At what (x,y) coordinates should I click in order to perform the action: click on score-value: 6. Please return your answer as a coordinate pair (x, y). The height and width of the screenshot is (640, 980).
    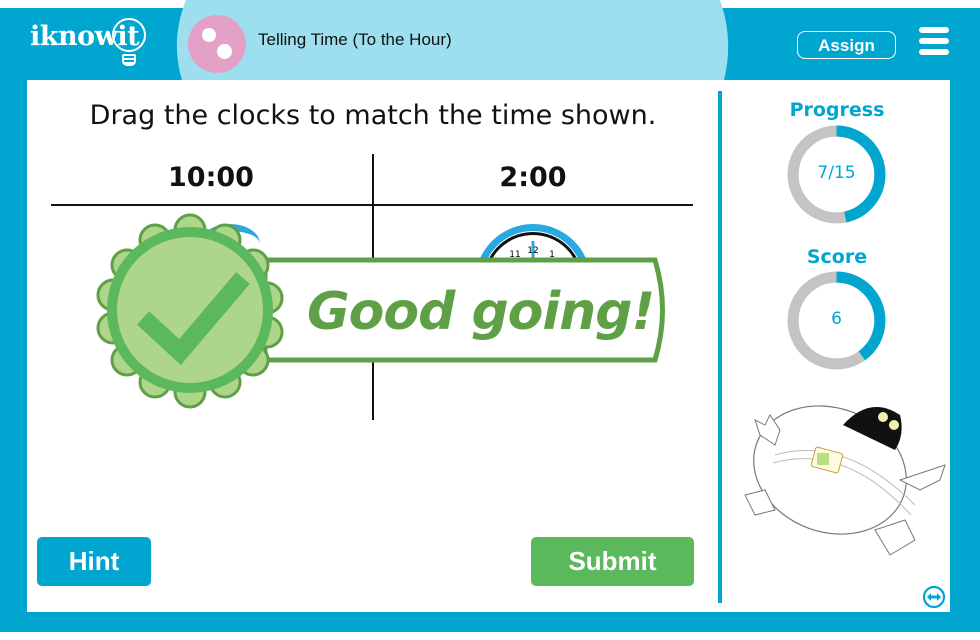
    Looking at the image, I should click on (836, 319).